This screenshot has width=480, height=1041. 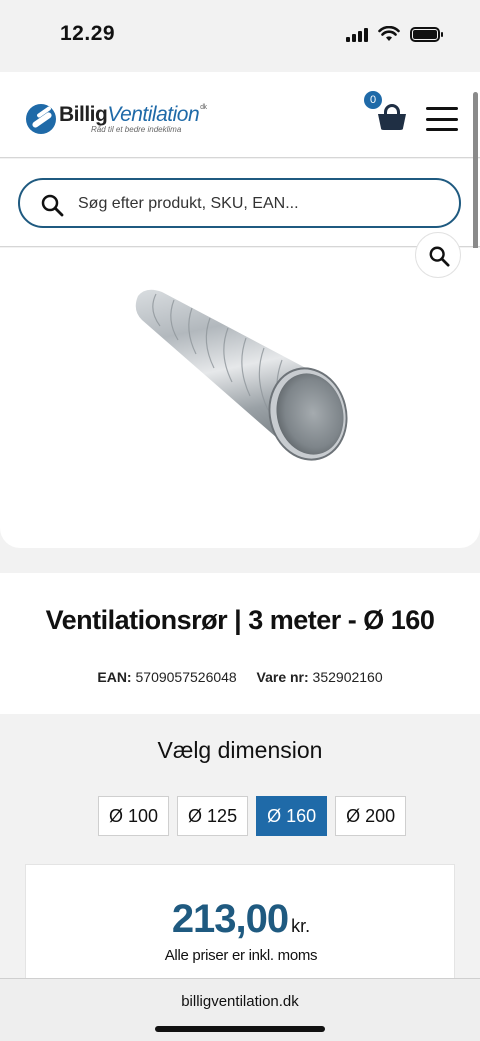 I want to click on cart-count-badge: 0, so click(x=373, y=100).